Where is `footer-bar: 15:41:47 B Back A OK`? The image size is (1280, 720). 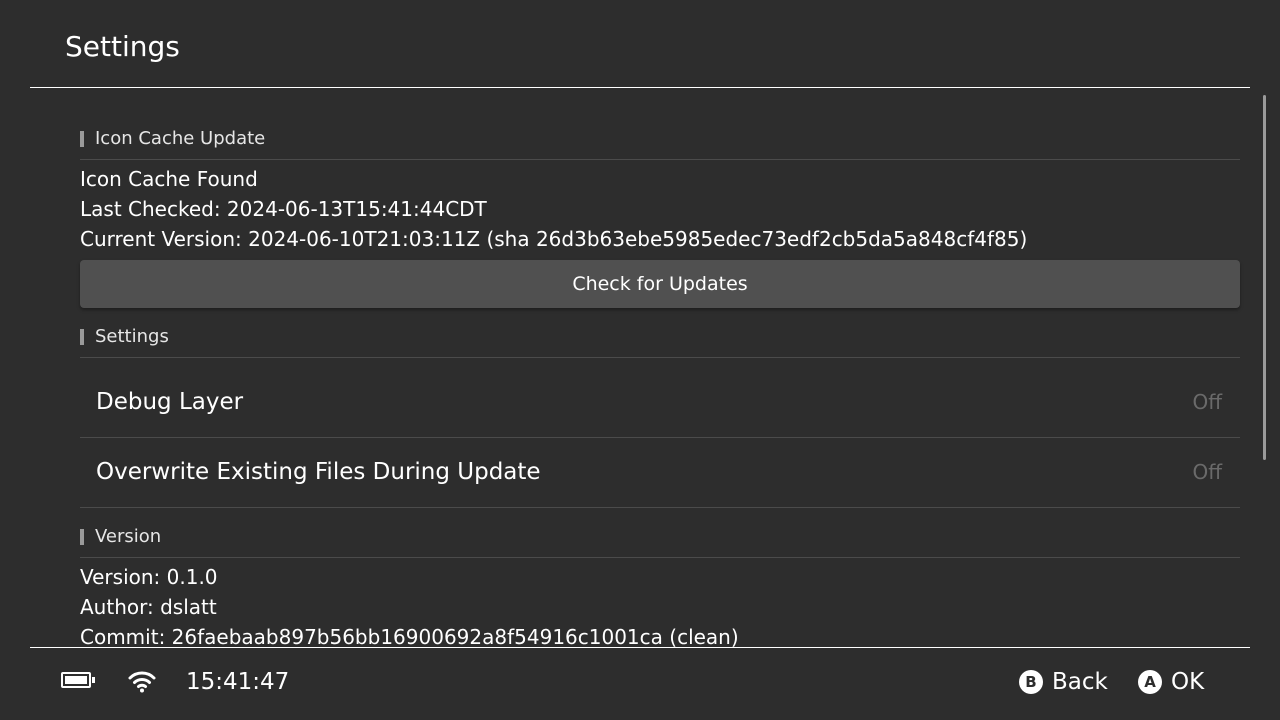 footer-bar: 15:41:47 B Back A OK is located at coordinates (640, 684).